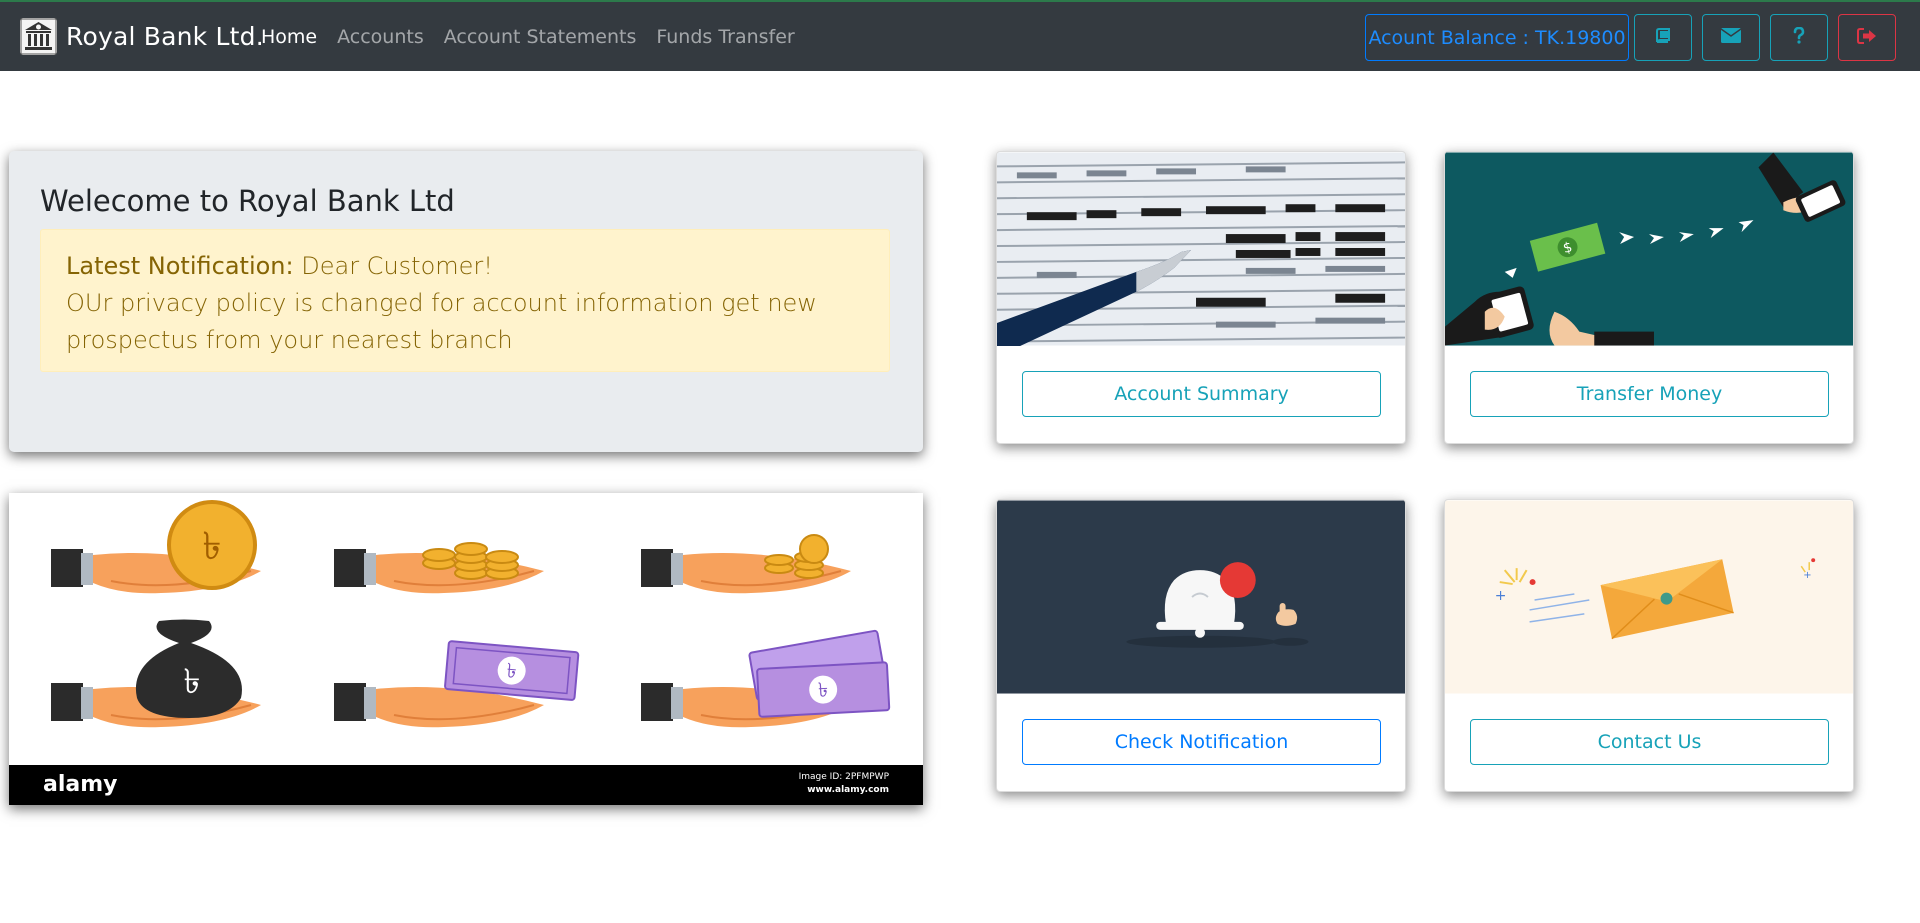  I want to click on contact-us-button: Contact Us, so click(1649, 742).